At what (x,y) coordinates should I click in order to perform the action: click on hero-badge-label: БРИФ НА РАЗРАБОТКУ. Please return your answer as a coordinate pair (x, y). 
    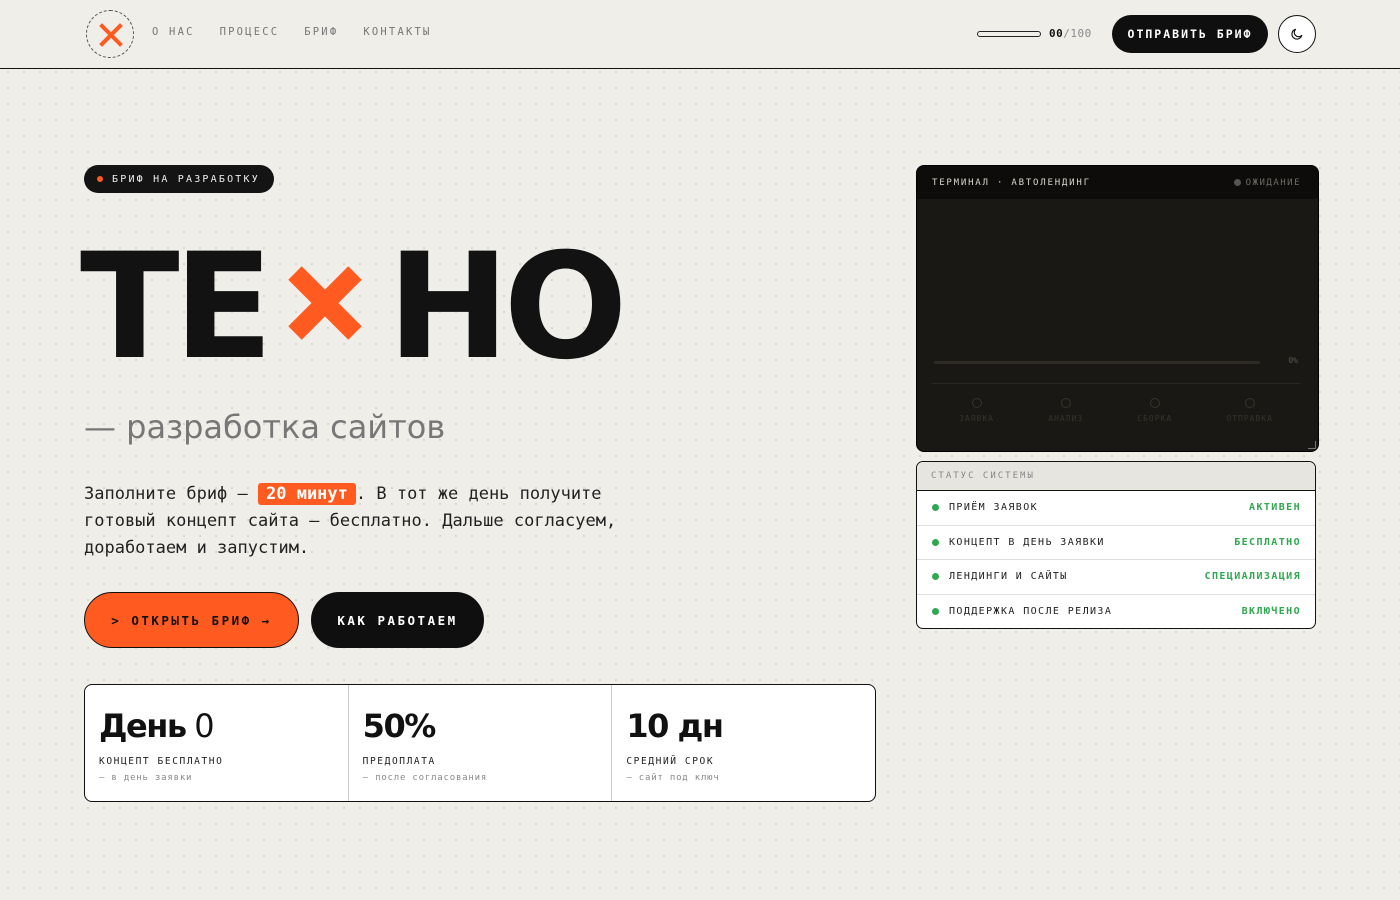
    Looking at the image, I should click on (186, 179).